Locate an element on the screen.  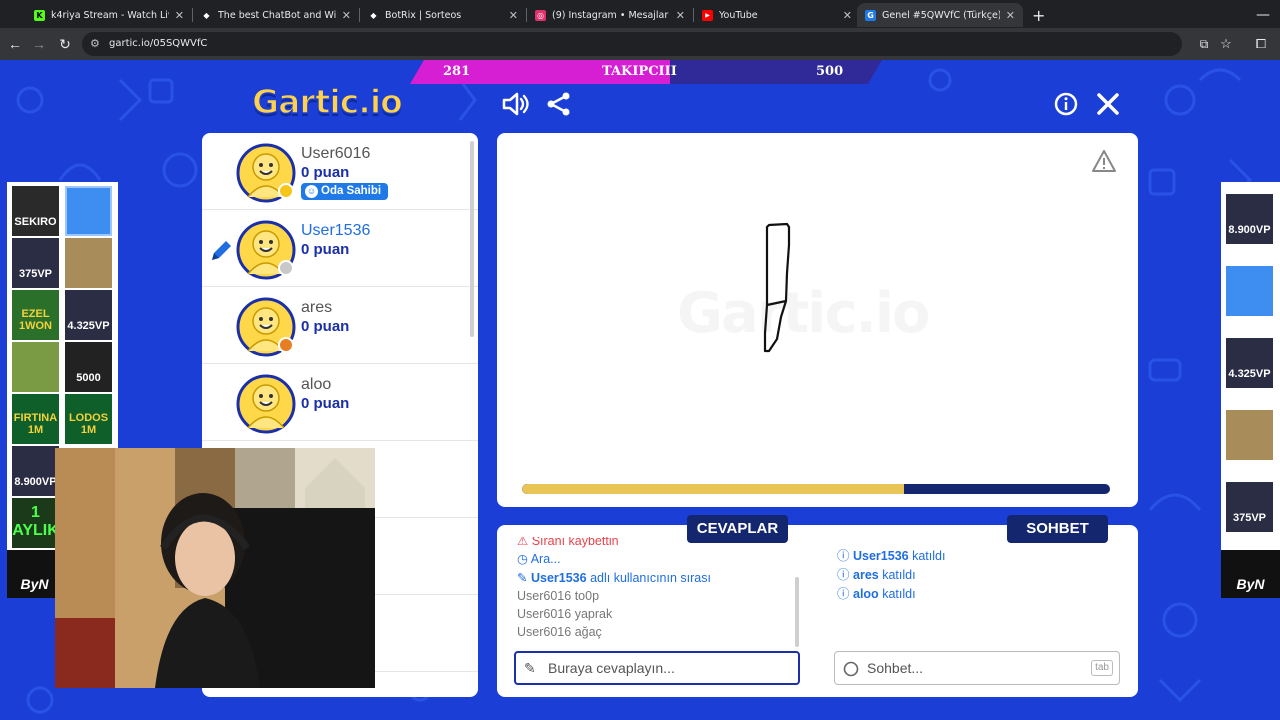
player-row: aloo 0 puan is located at coordinates (340, 402).